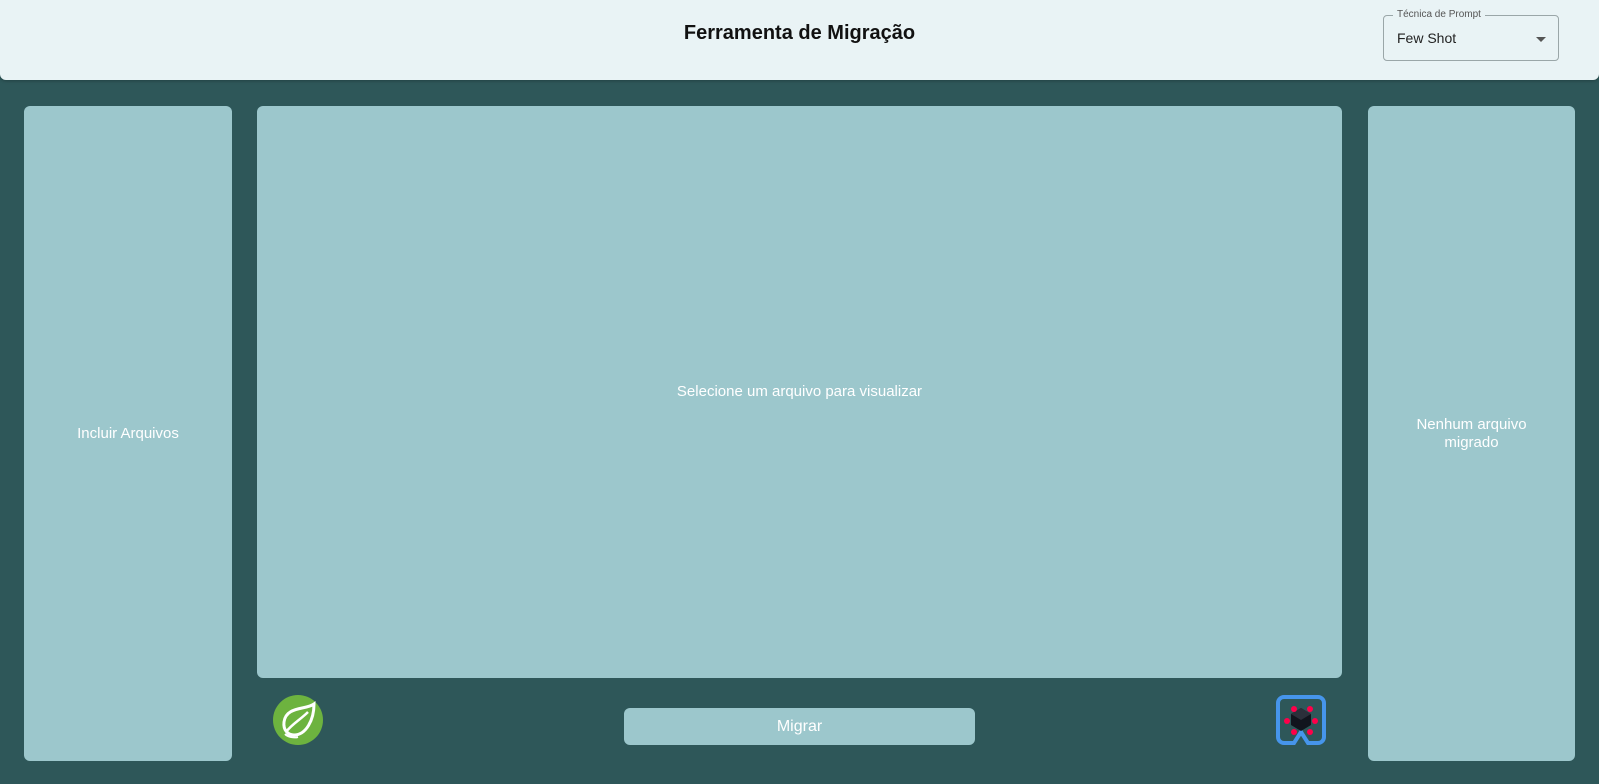 The height and width of the screenshot is (784, 1599). Describe the element at coordinates (1439, 15) in the screenshot. I see `prompt-technique-label: Técnica de Prompt` at that location.